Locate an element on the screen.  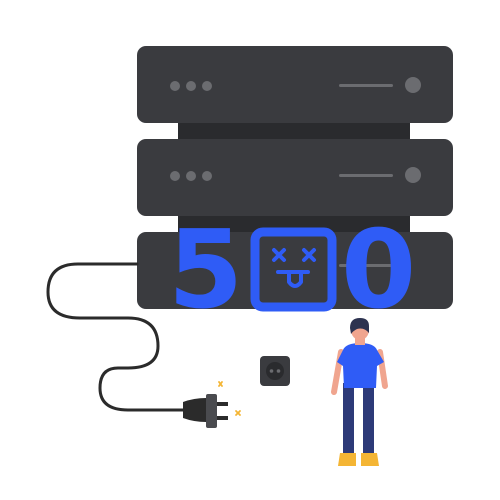
server-unit-top is located at coordinates (295, 84).